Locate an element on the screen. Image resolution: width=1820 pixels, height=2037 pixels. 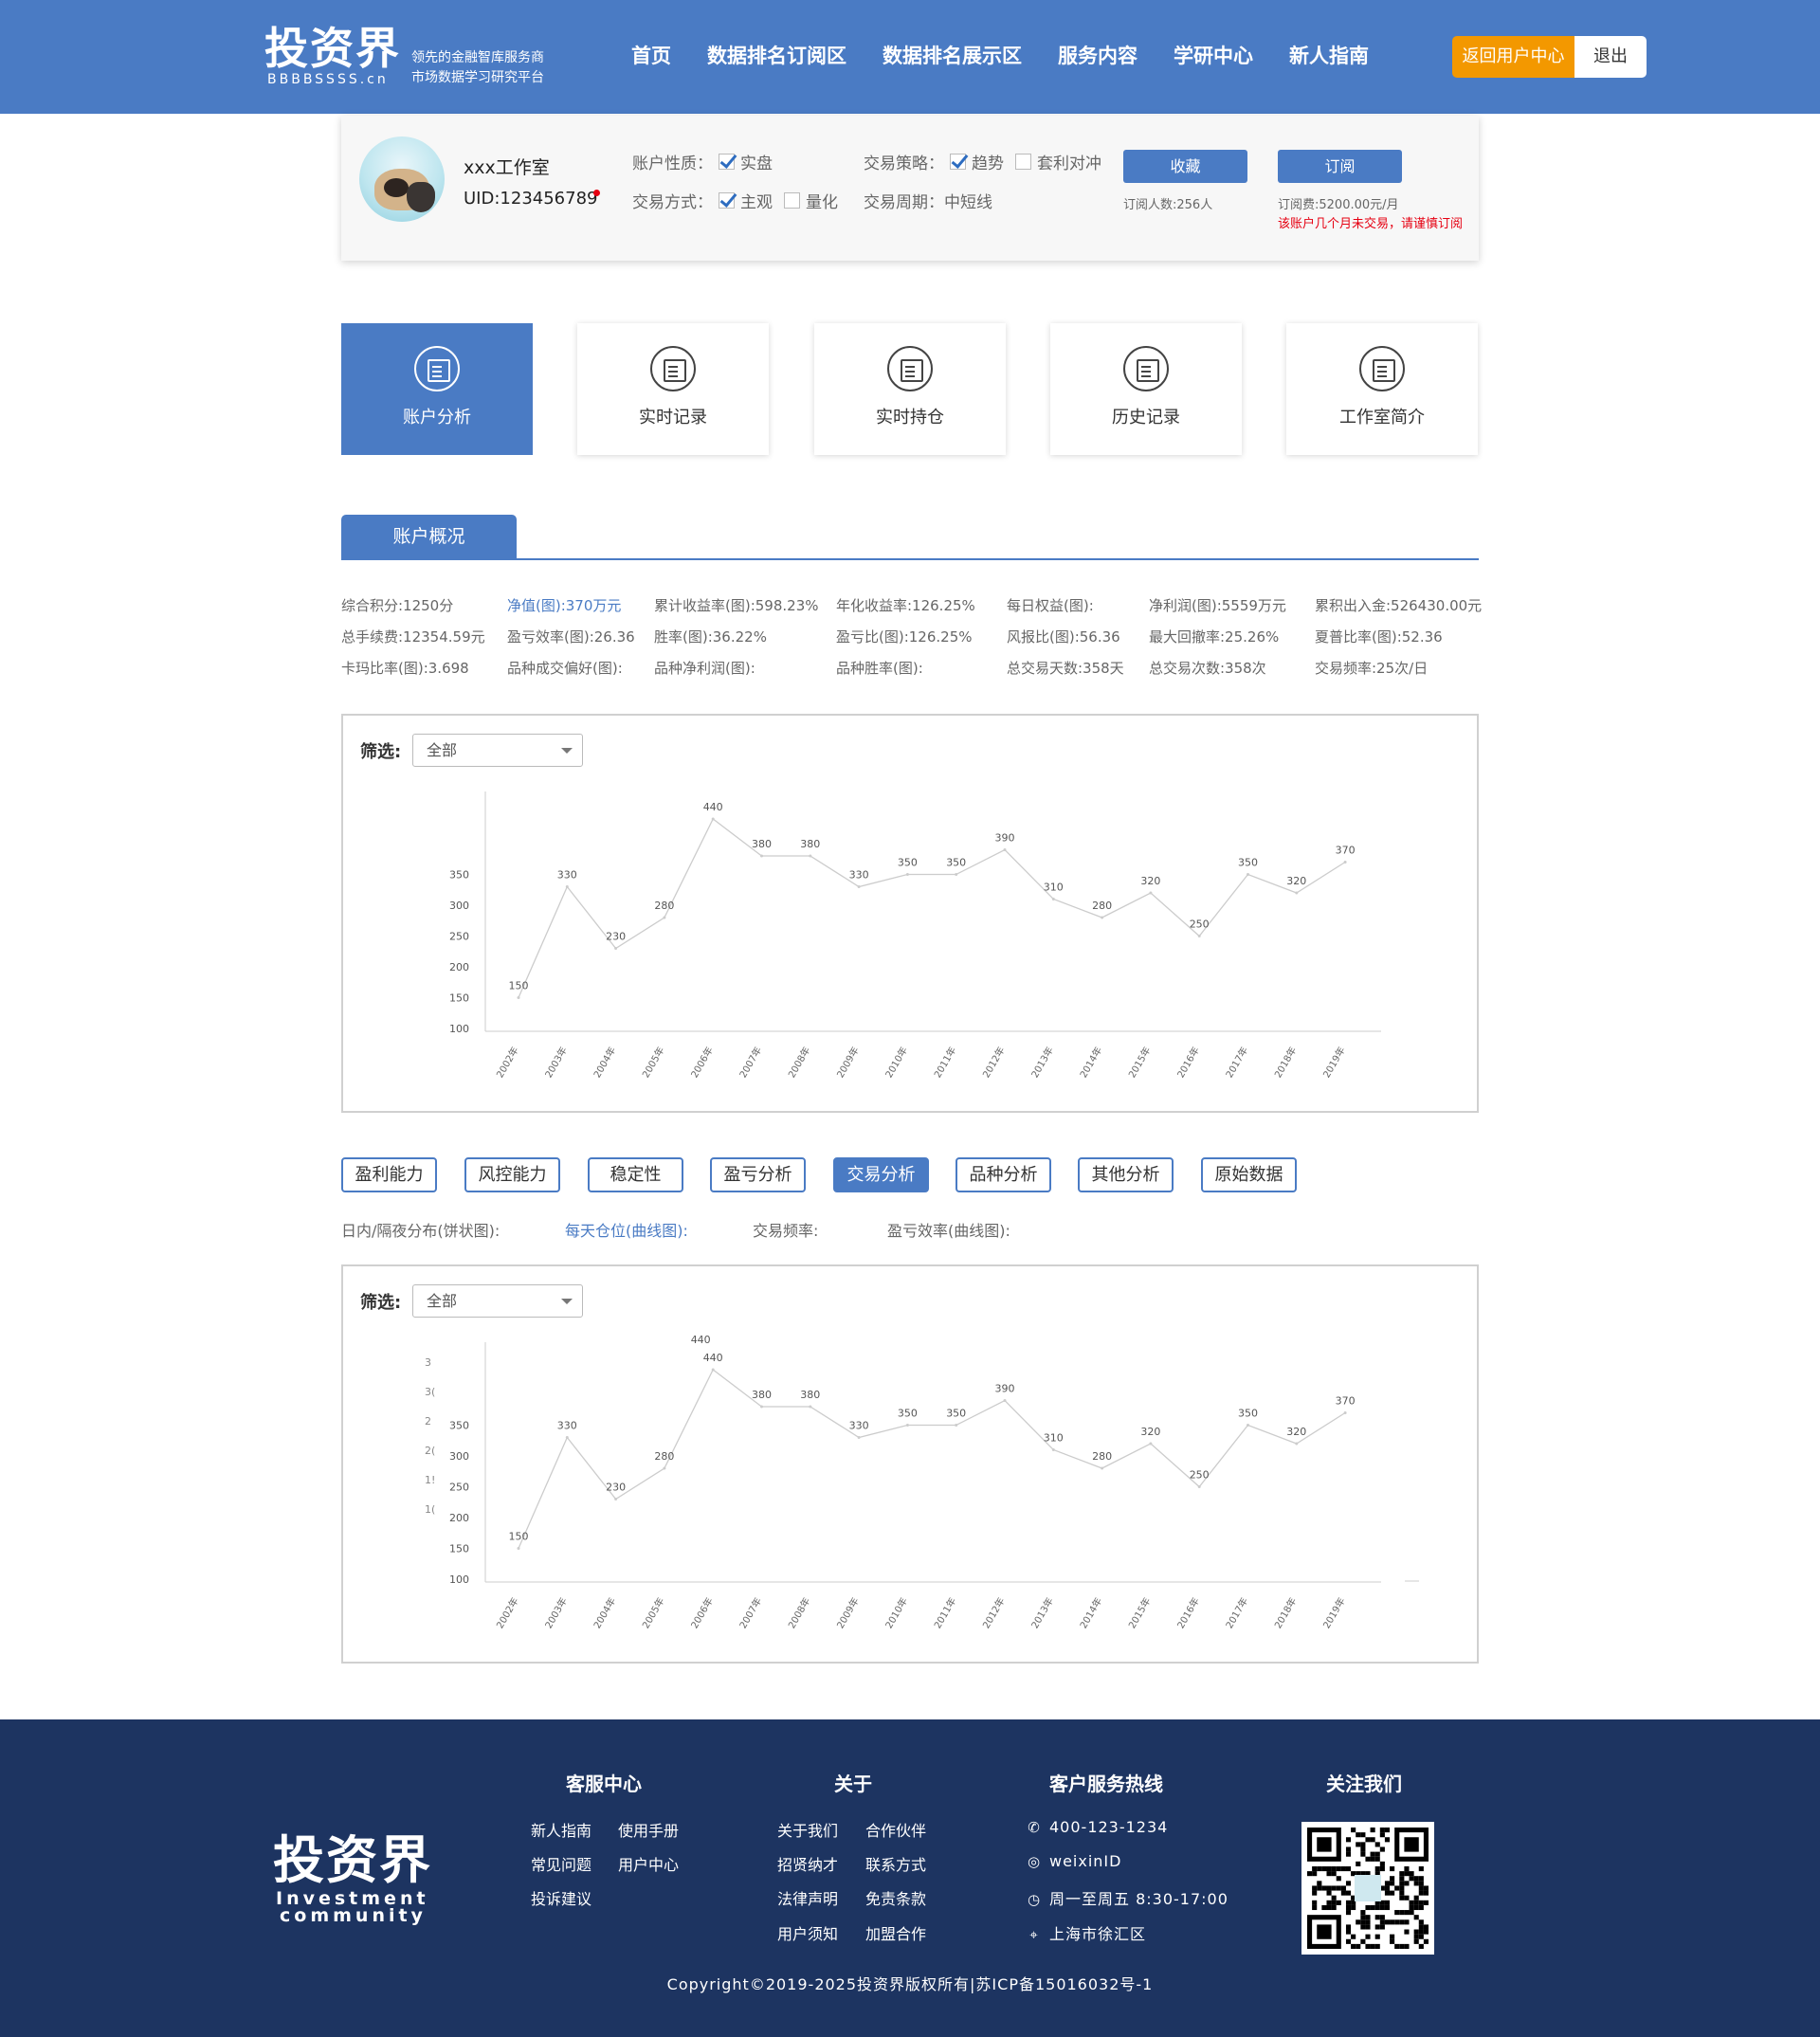
nav-ranking-display: 数据排名展示区 is located at coordinates (952, 56).